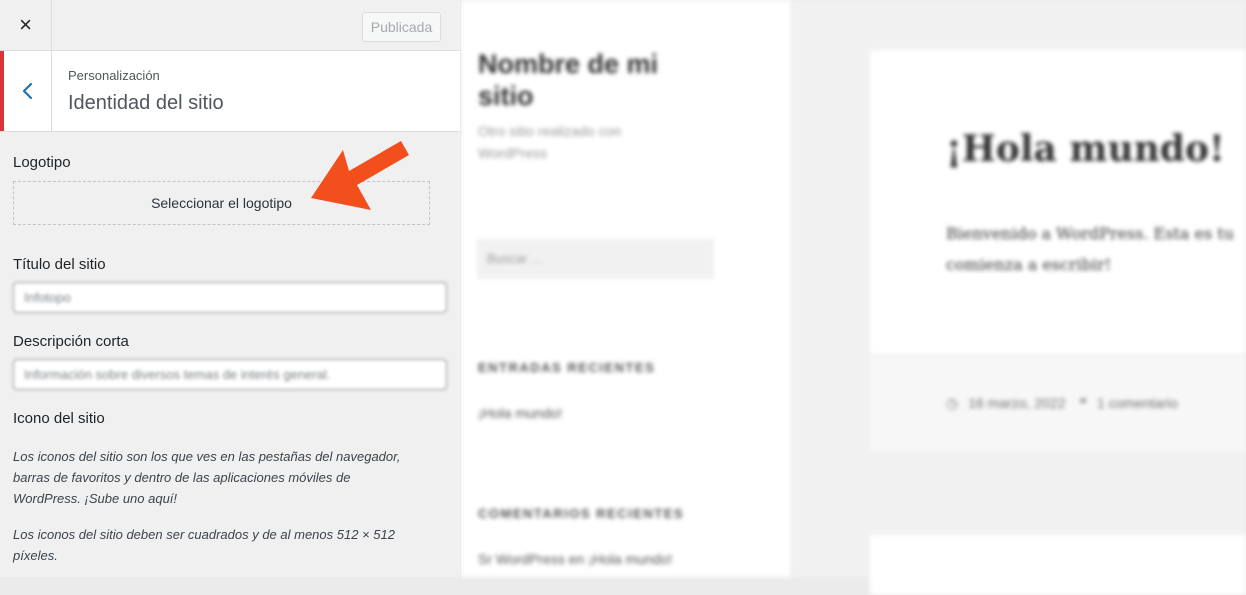 The height and width of the screenshot is (595, 1246). What do you see at coordinates (1067, 403) in the screenshot?
I see `preview-post-meta: ◷ 16 marzo, 2022 ❝ 1 comentario` at bounding box center [1067, 403].